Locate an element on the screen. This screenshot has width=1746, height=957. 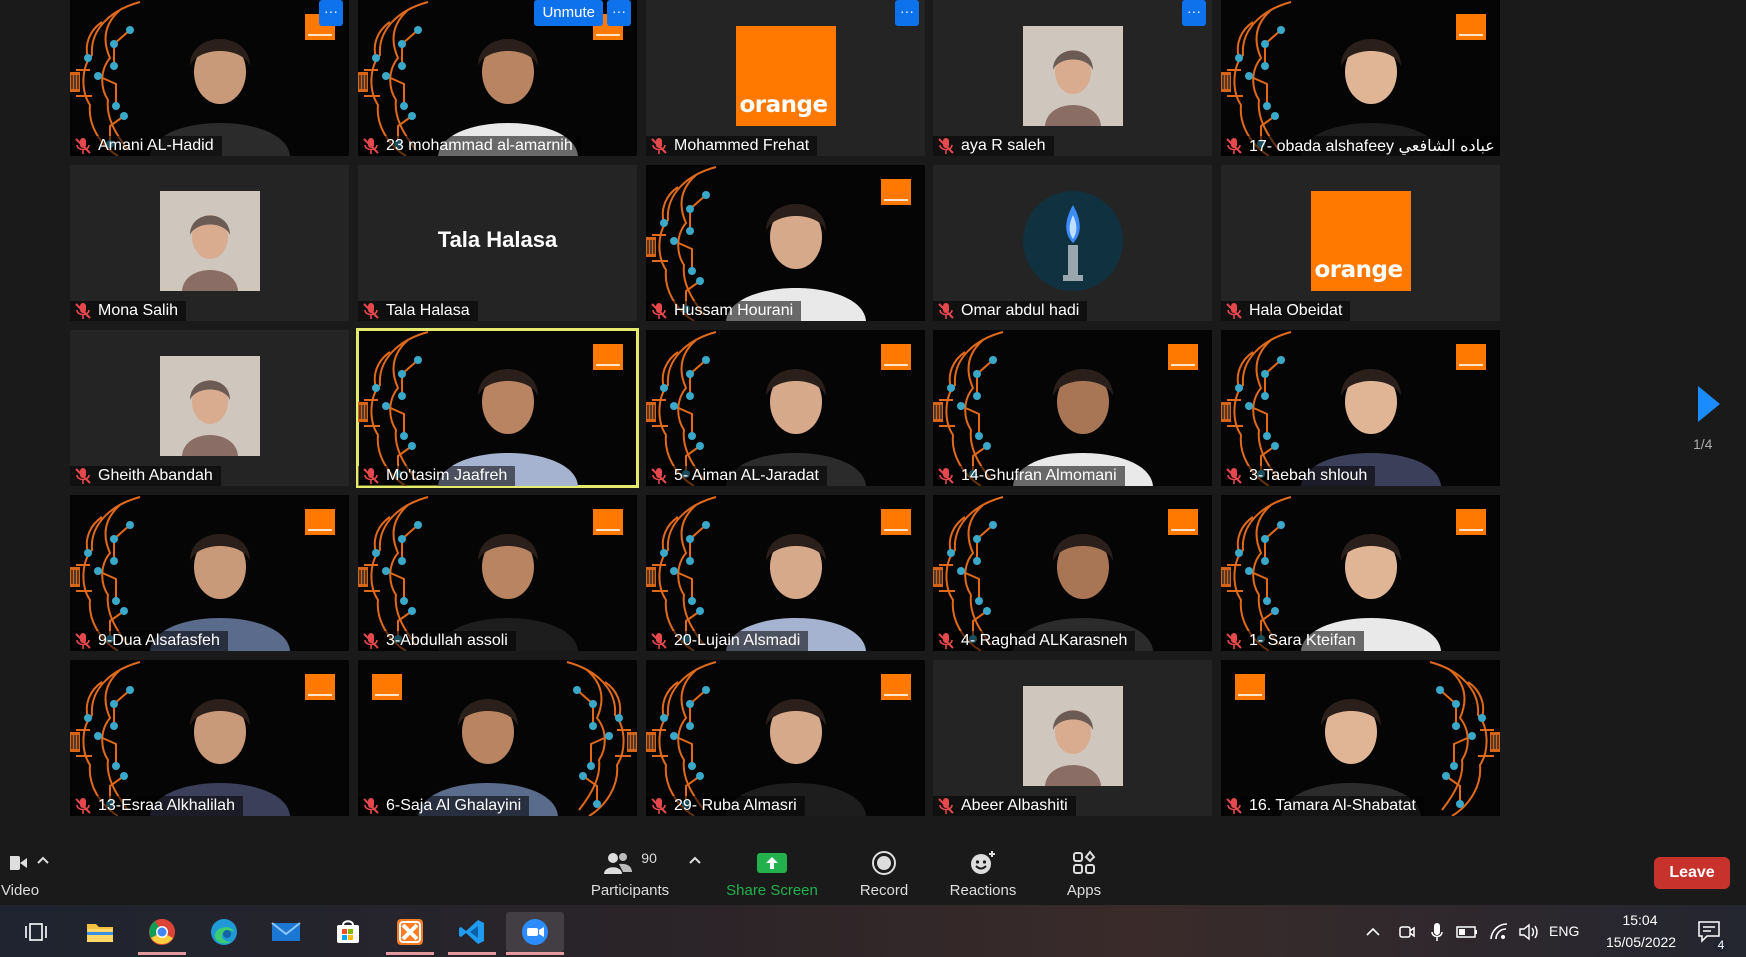
participant-tile: 9-Dua Alsafasfeh is located at coordinates (209, 573).